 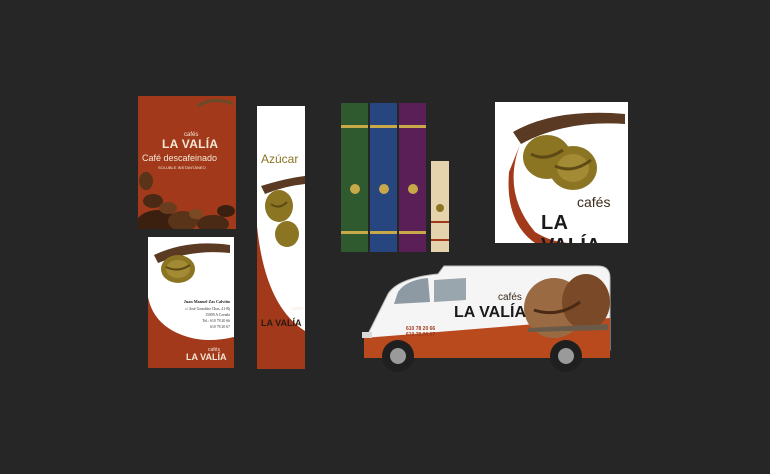 I want to click on sugar-packet: Azúcar cafés LA VALÍA, so click(x=281, y=237).